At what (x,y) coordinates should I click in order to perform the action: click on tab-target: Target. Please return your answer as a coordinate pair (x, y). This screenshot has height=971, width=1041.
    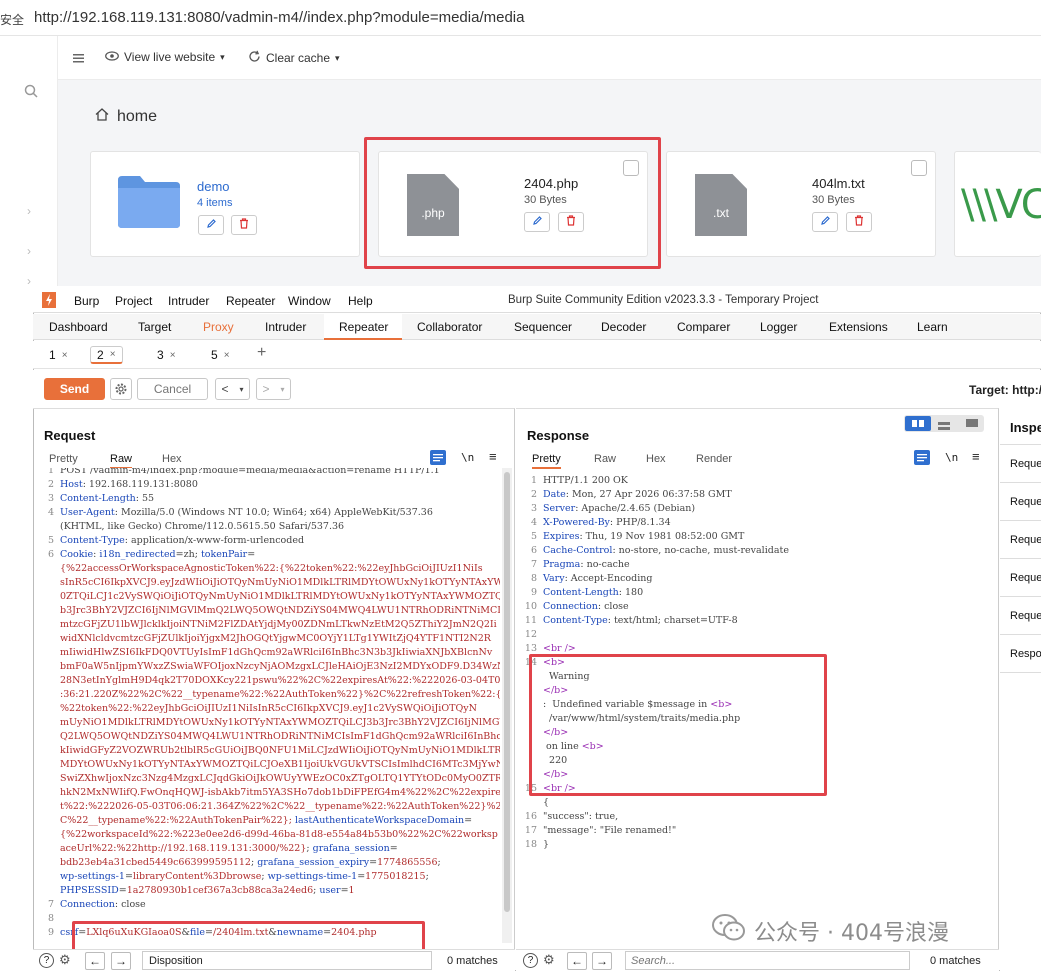
    Looking at the image, I should click on (154, 327).